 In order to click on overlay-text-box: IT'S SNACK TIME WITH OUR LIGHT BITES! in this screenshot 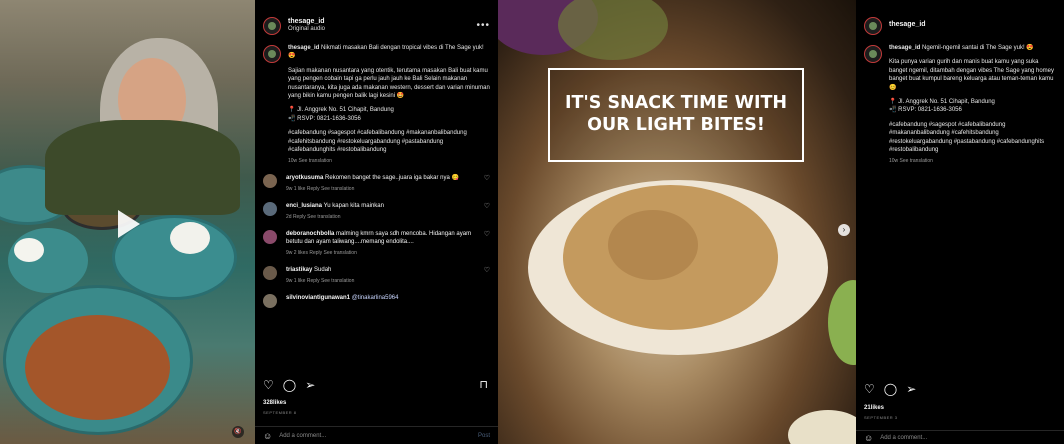, I will do `click(676, 115)`.